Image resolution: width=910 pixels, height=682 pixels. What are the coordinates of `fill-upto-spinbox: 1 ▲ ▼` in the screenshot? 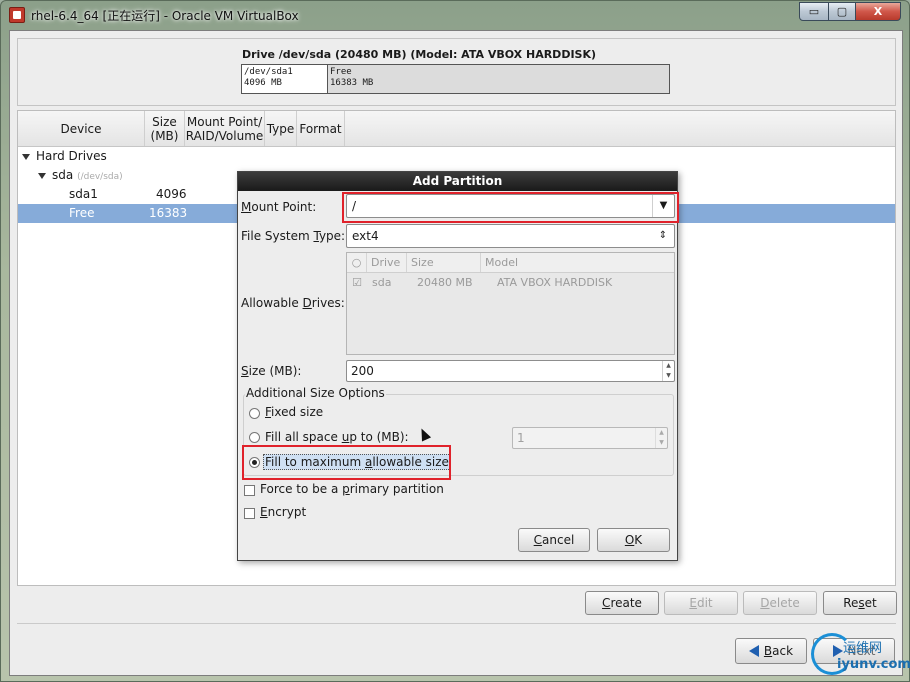 It's located at (590, 438).